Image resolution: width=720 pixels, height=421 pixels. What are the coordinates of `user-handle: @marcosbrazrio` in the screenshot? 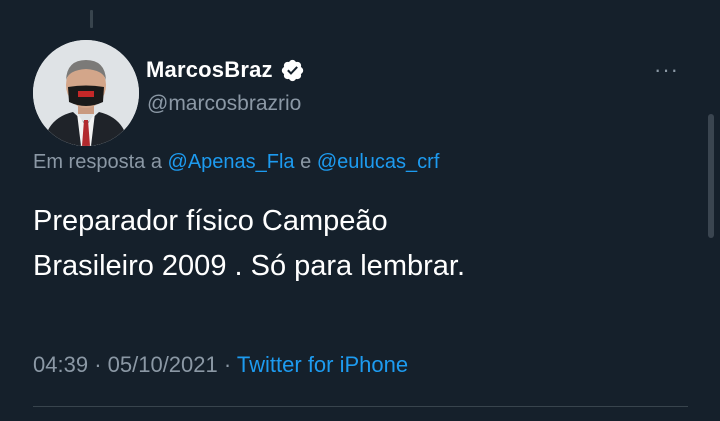 It's located at (224, 104).